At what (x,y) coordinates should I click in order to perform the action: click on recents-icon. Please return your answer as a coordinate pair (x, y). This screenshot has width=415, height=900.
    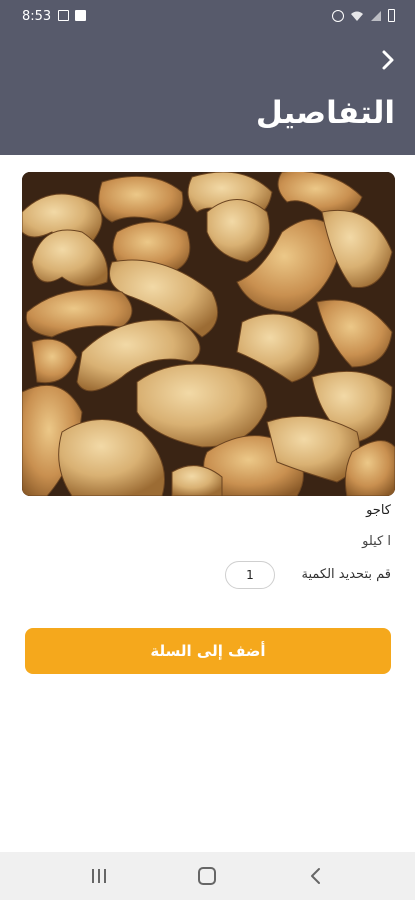
    Looking at the image, I should click on (99, 876).